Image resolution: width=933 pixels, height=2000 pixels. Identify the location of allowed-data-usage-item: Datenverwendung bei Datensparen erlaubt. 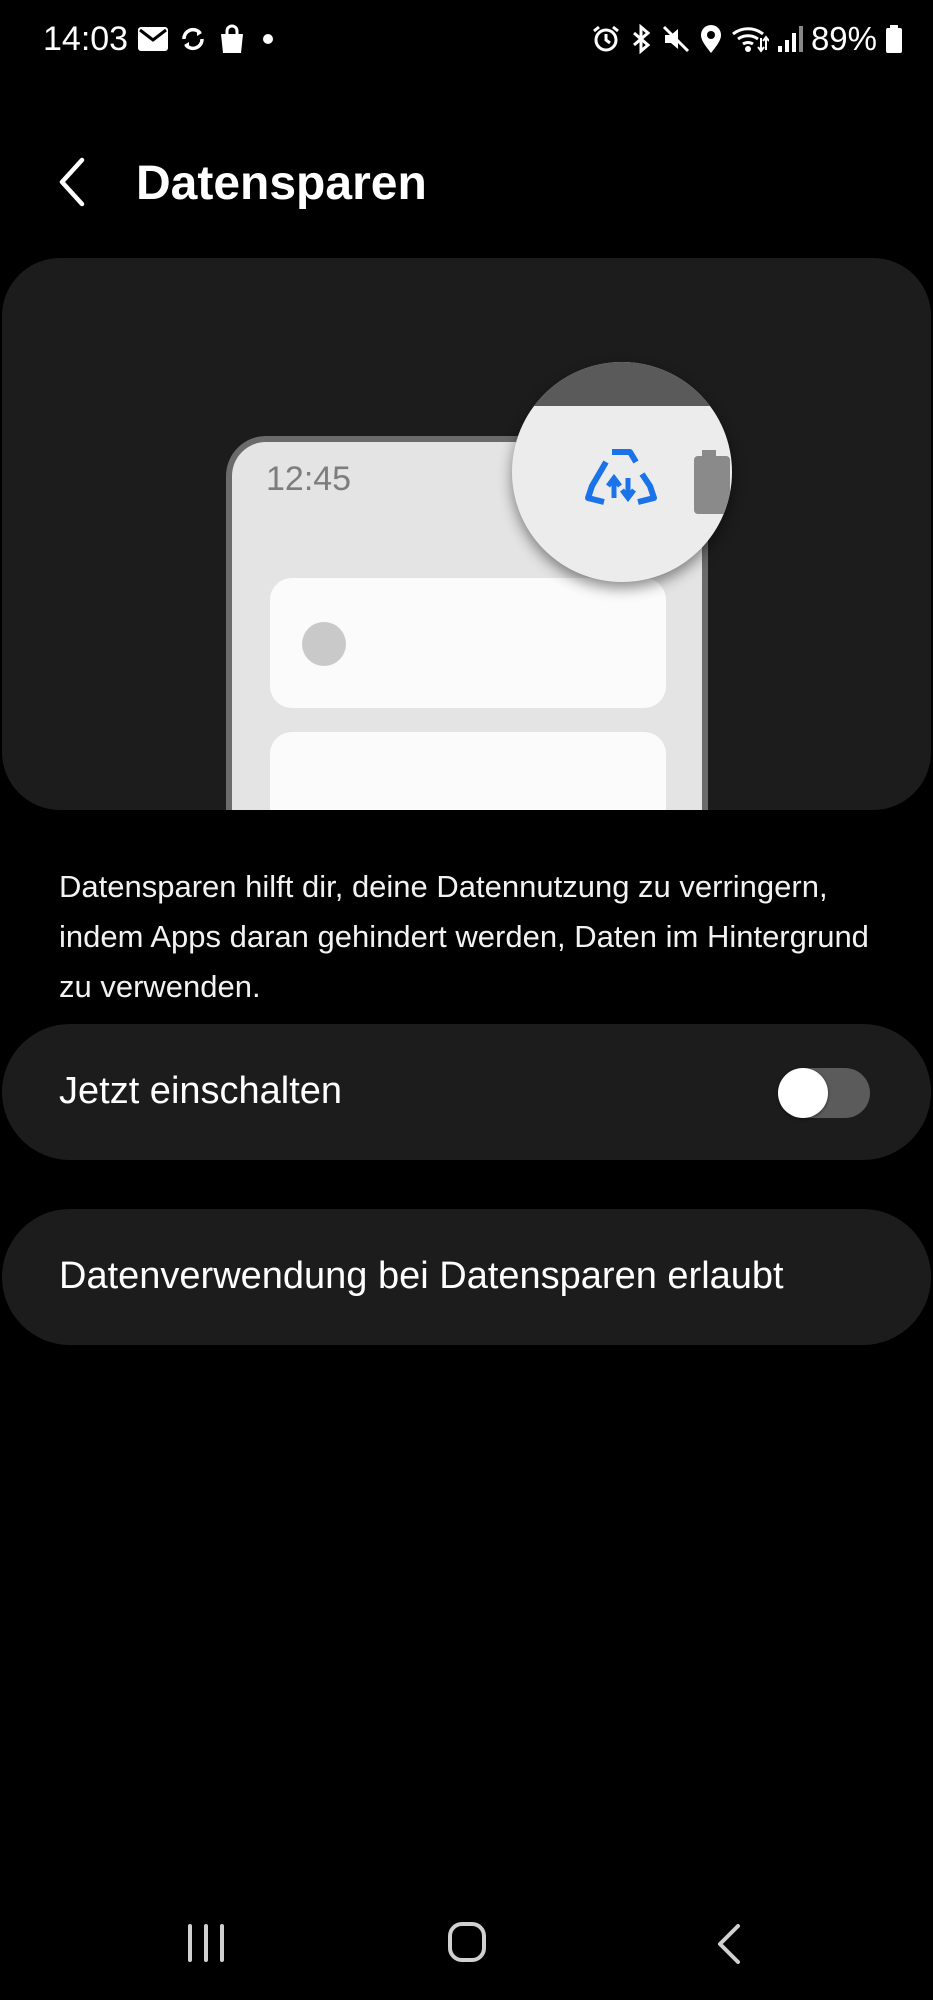
(466, 1277).